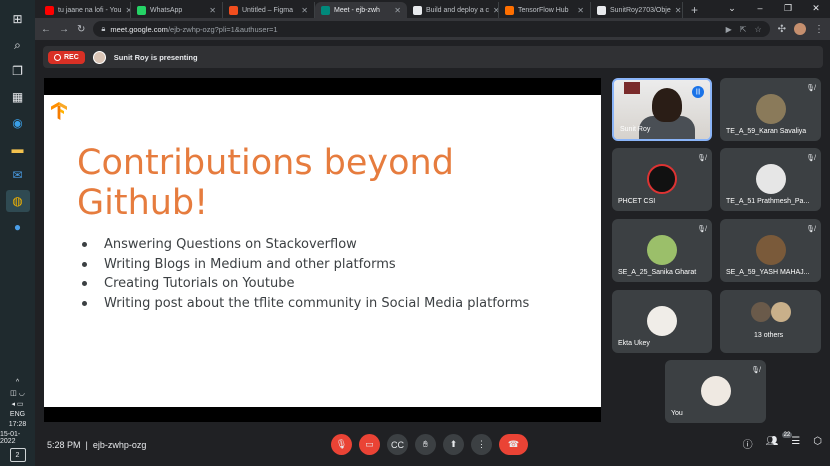 The height and width of the screenshot is (466, 830). Describe the element at coordinates (66, 57) in the screenshot. I see `recording-badge: REC` at that location.